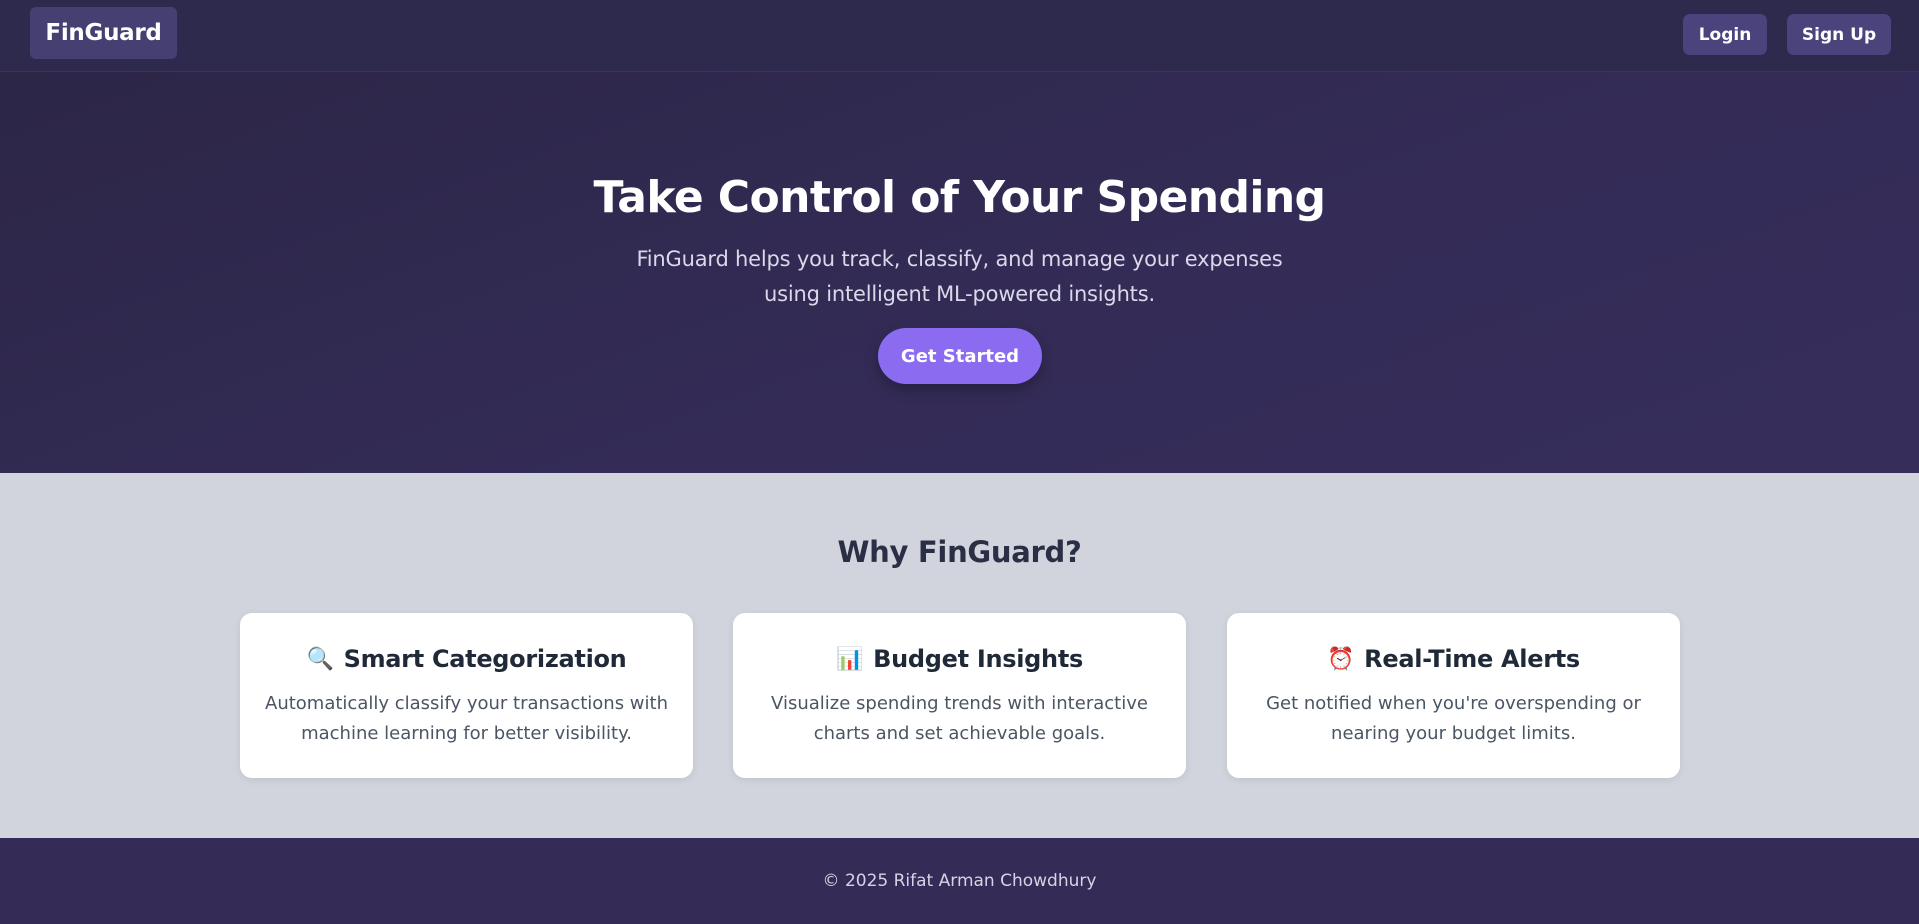 The width and height of the screenshot is (1919, 924). What do you see at coordinates (960, 356) in the screenshot?
I see `get-started-button: Get Started` at bounding box center [960, 356].